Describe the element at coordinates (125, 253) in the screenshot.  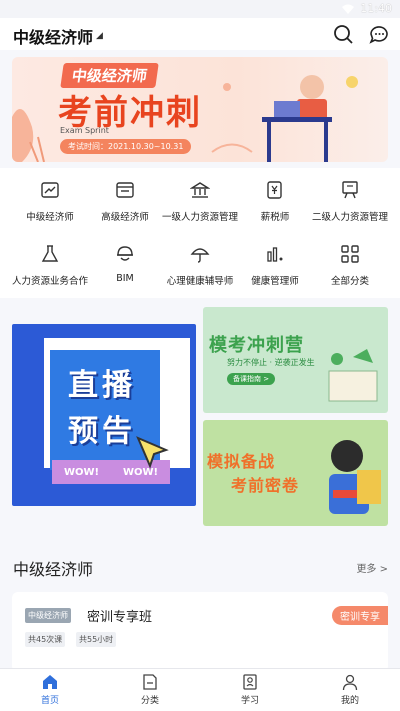
I see `helmet-icon` at that location.